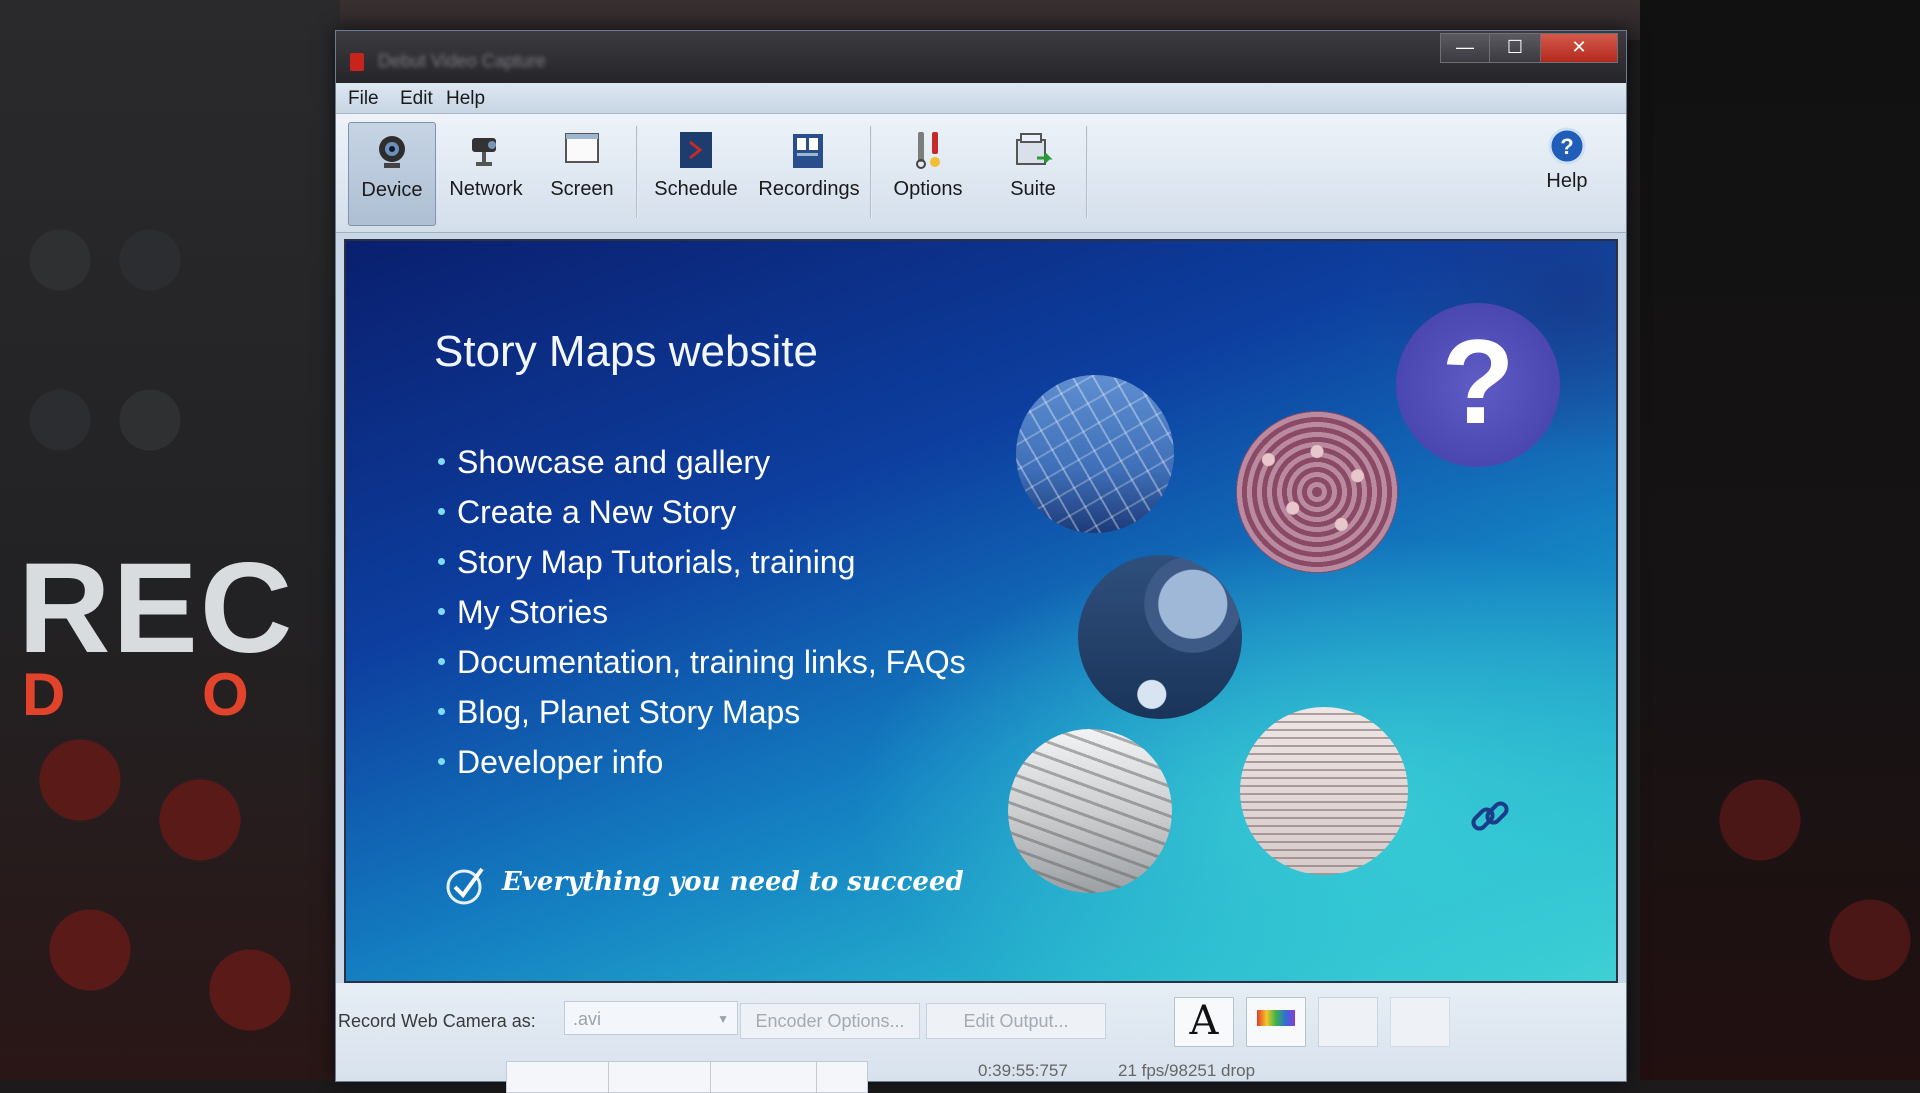  What do you see at coordinates (1465, 48) in the screenshot?
I see `minimize-button: —` at bounding box center [1465, 48].